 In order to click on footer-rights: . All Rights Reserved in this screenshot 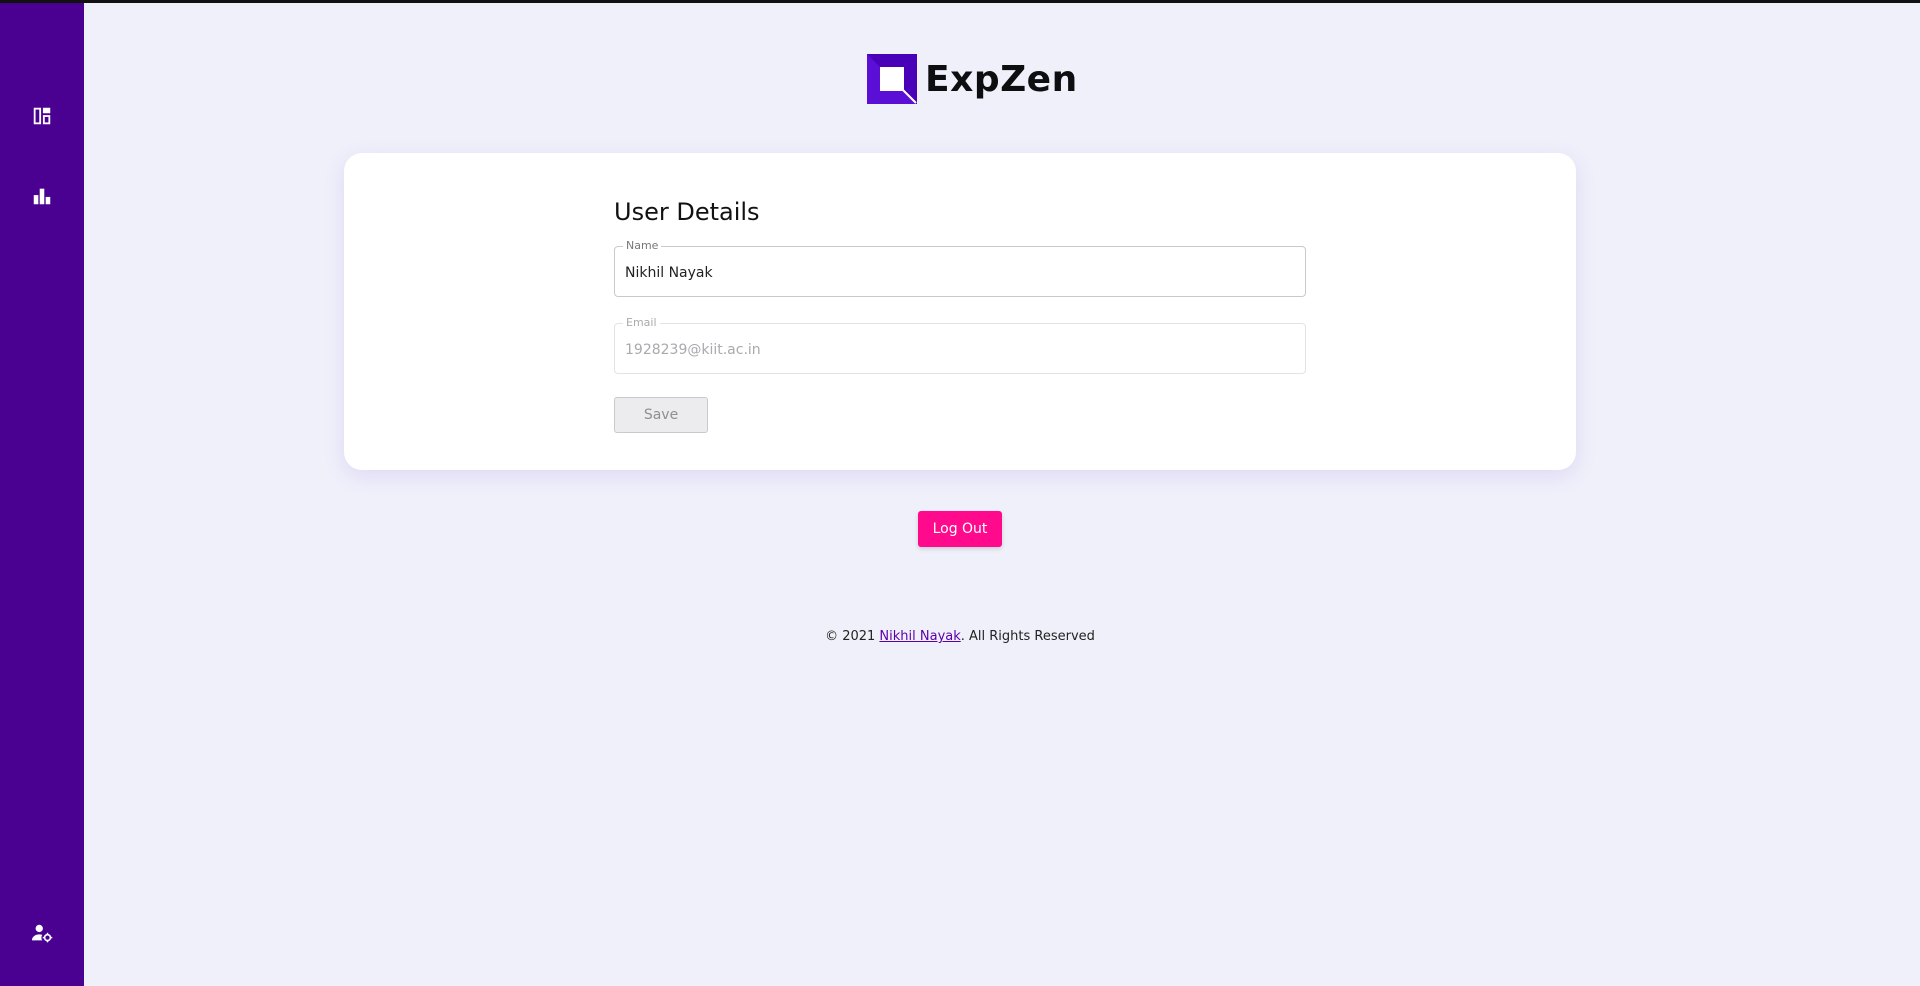, I will do `click(1027, 636)`.